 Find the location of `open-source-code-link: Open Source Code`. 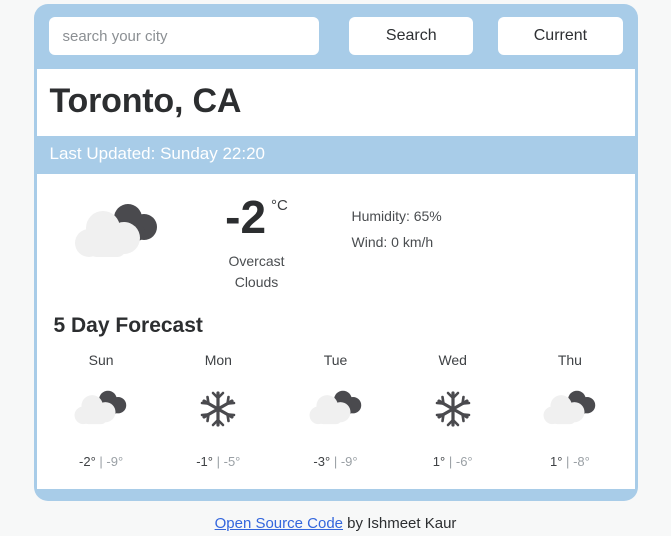

open-source-code-link: Open Source Code is located at coordinates (279, 523).